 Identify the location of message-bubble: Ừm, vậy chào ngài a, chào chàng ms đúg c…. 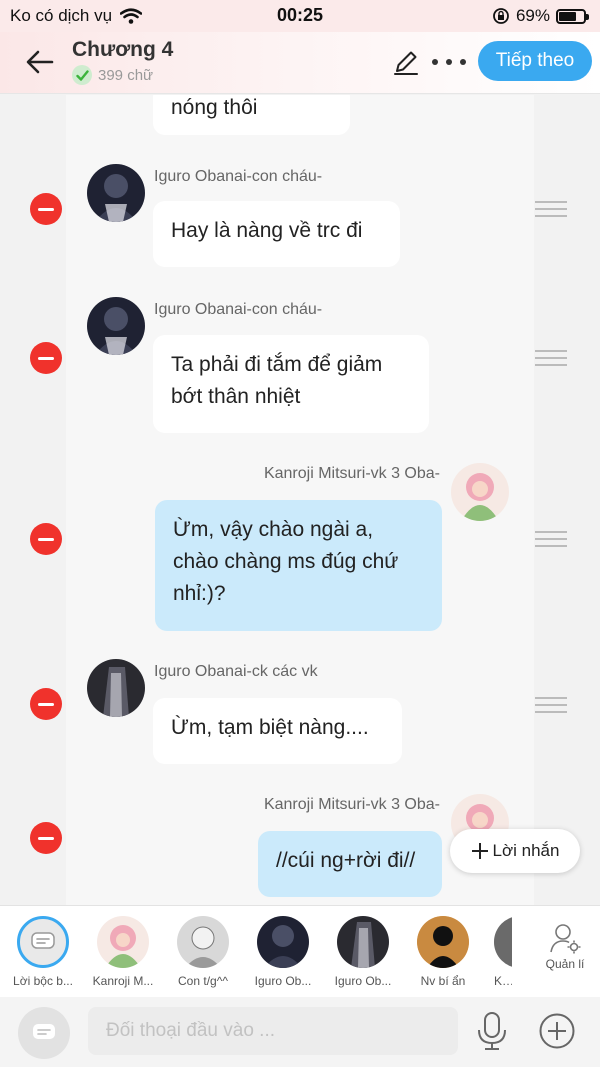
(298, 565).